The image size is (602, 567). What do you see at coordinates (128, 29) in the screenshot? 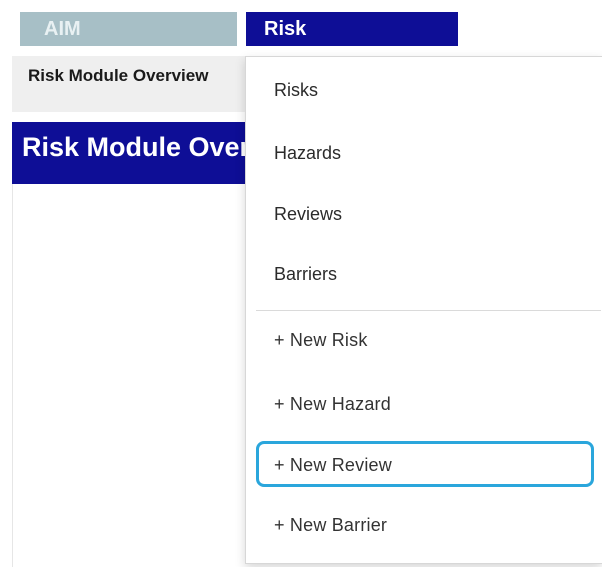
I see `tab-aim: AIM` at bounding box center [128, 29].